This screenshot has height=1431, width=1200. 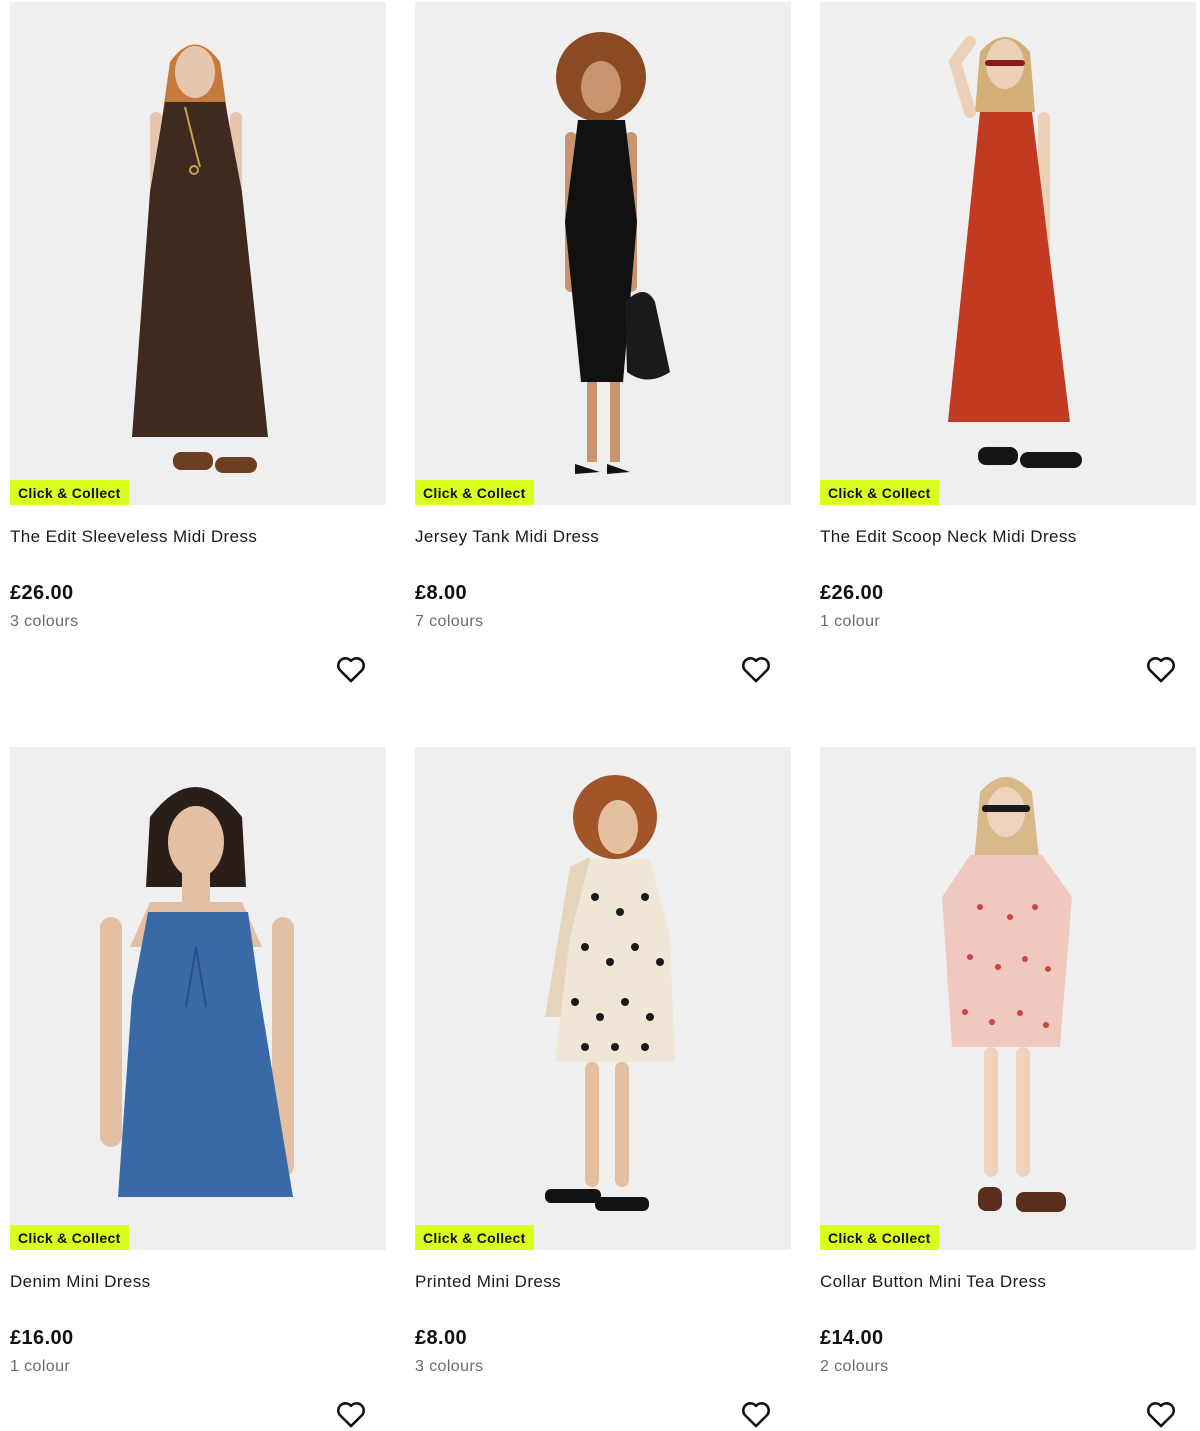 What do you see at coordinates (854, 1366) in the screenshot?
I see `colour-count: 2 colours` at bounding box center [854, 1366].